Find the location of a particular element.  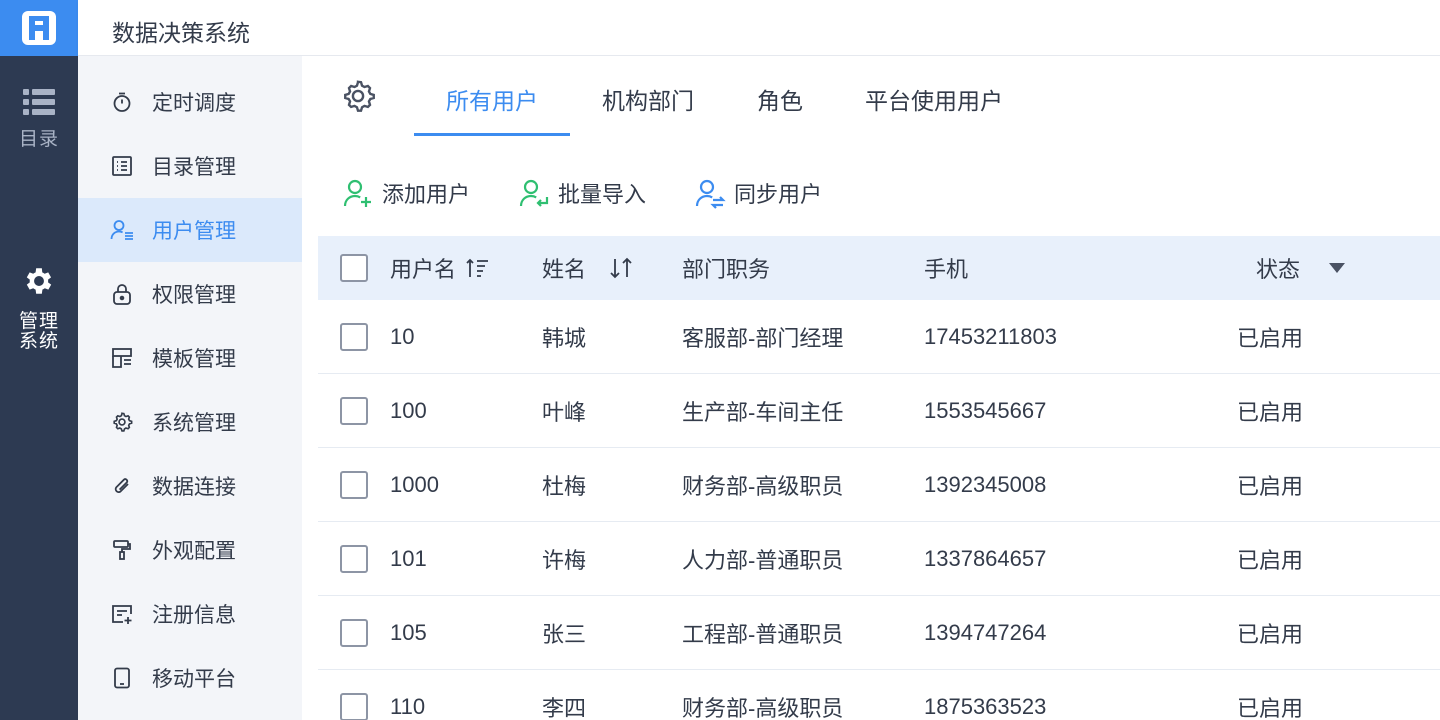

sort-toggle-icon is located at coordinates (621, 268).